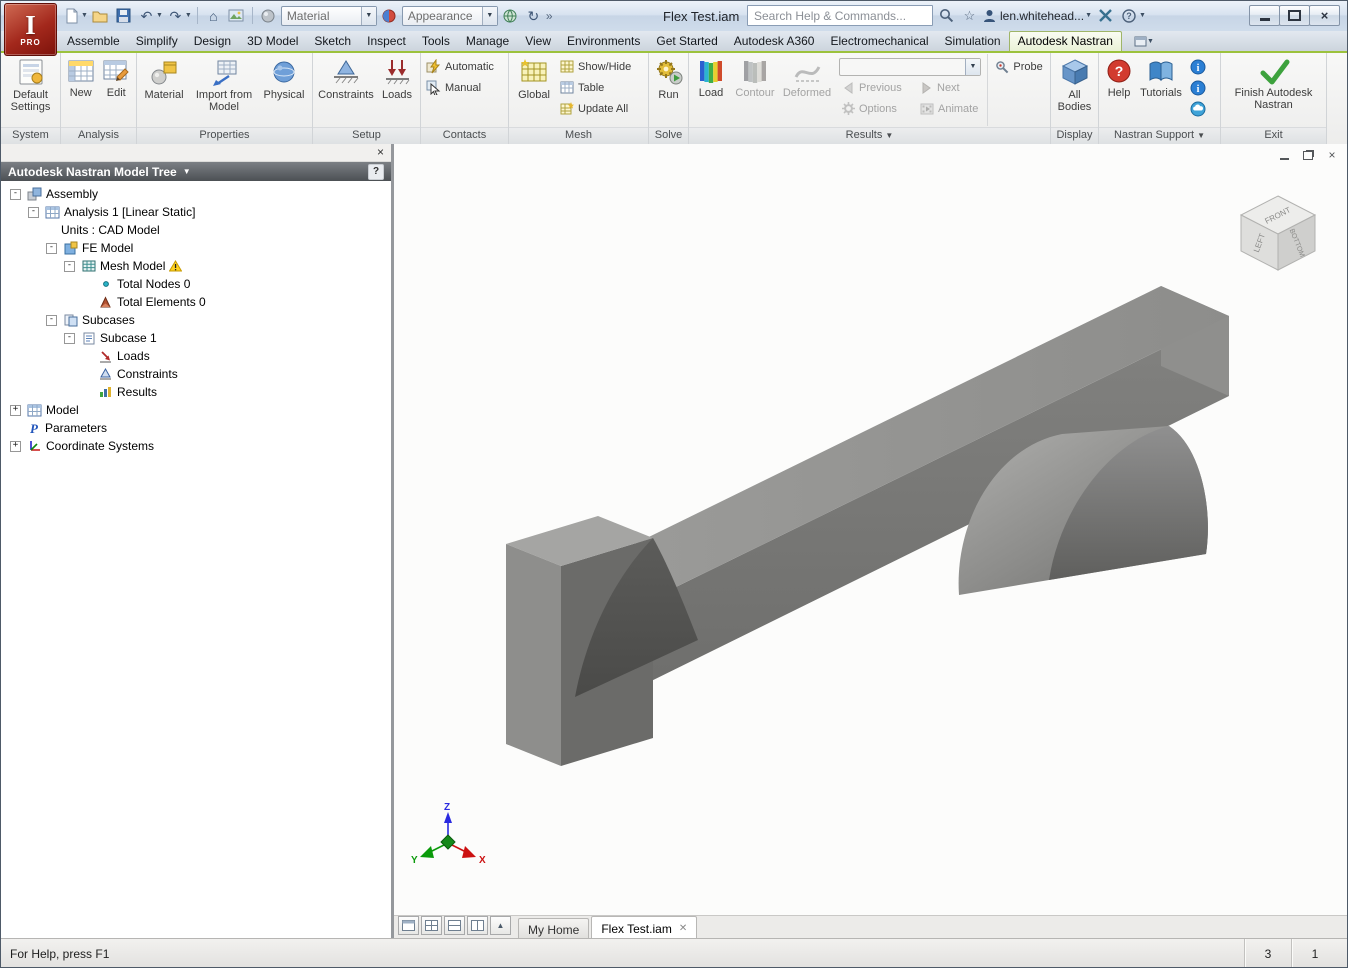 This screenshot has height=968, width=1348. What do you see at coordinates (453, 87) in the screenshot?
I see `manual-contacts-button: Manual` at bounding box center [453, 87].